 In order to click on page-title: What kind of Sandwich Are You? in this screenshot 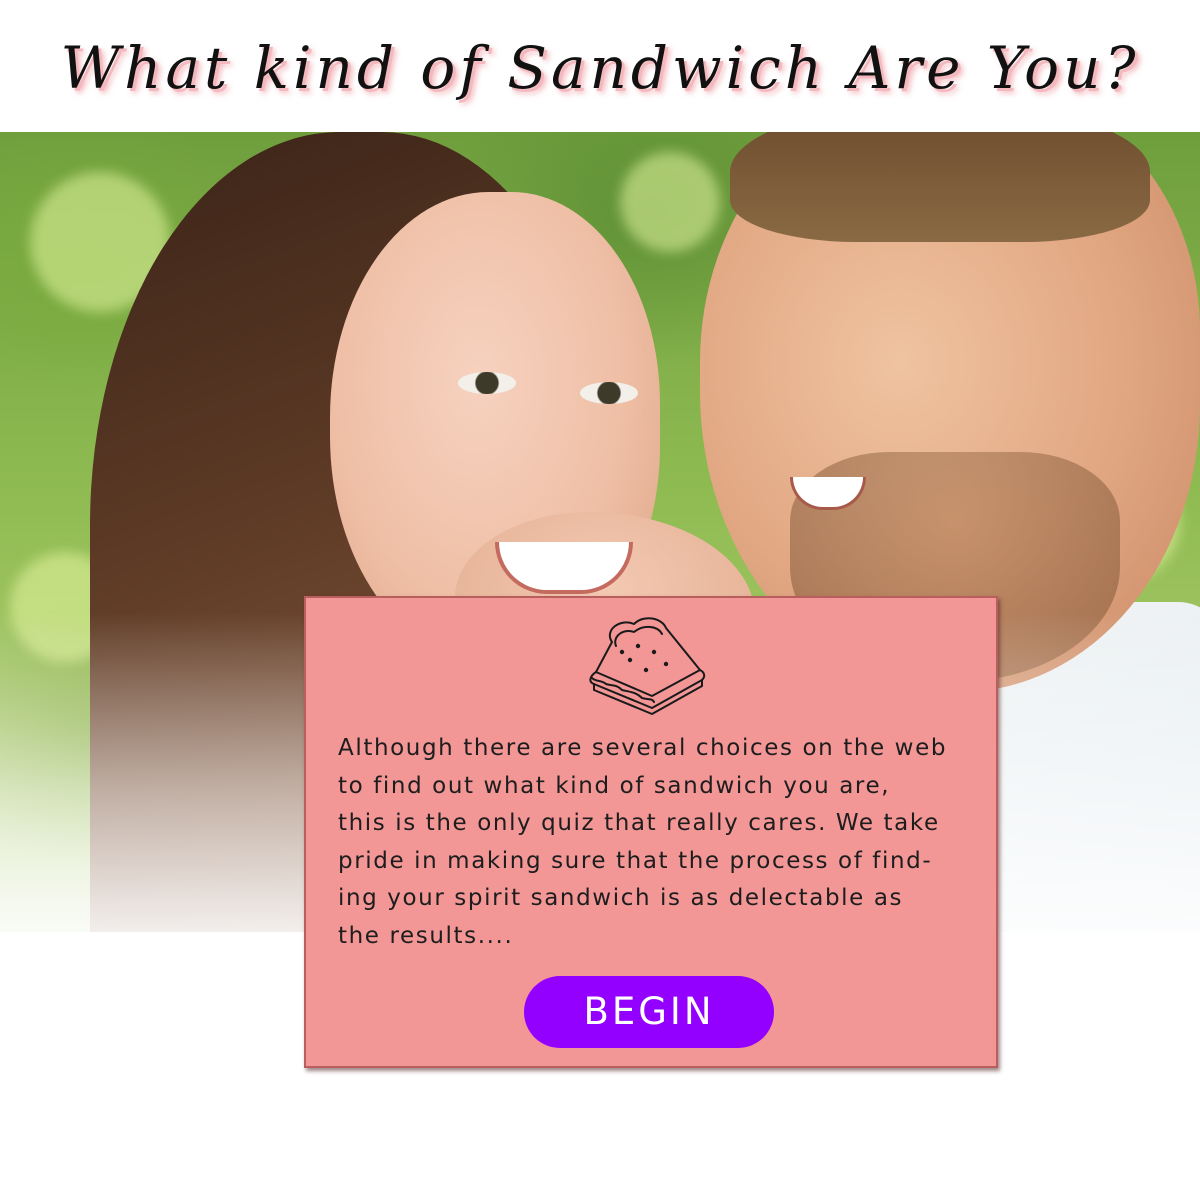, I will do `click(600, 68)`.